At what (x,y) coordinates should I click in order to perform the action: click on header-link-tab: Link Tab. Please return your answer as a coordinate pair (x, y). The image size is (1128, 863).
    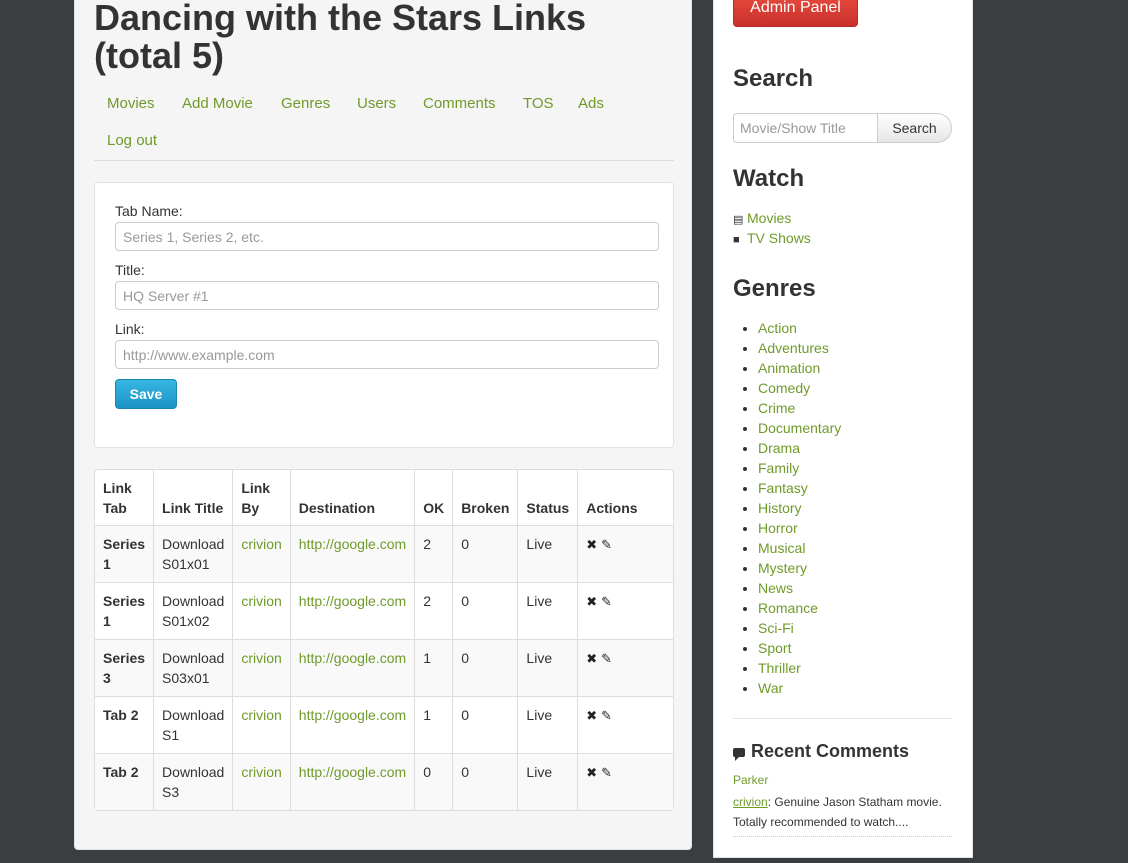
    Looking at the image, I should click on (117, 498).